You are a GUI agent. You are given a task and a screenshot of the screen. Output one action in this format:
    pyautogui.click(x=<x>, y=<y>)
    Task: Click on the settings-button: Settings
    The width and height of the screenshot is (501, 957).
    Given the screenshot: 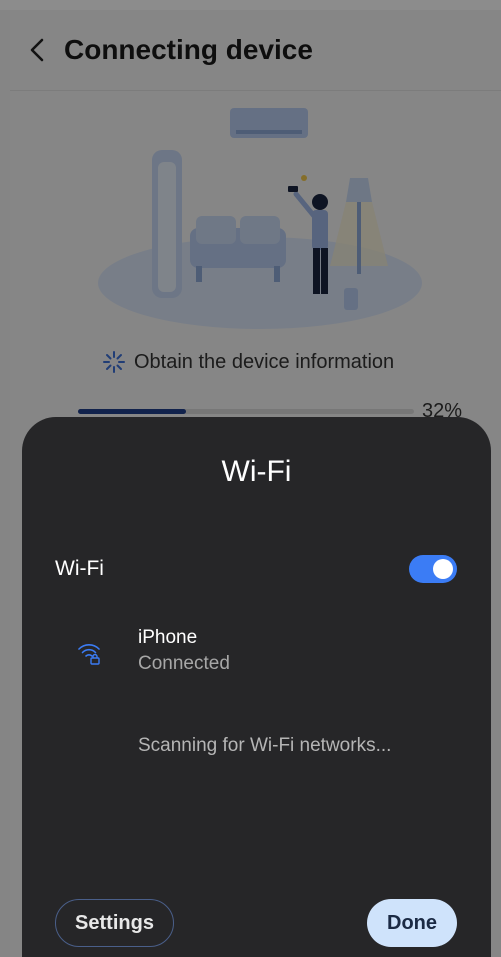 What is the action you would take?
    pyautogui.click(x=114, y=923)
    